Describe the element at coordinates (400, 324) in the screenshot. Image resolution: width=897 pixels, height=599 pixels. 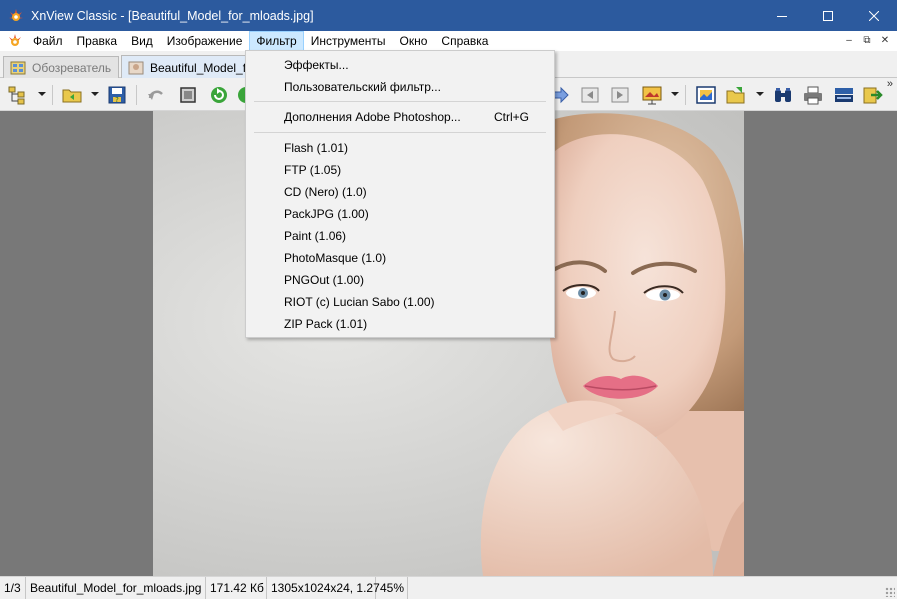
I see `filter-menu-zip-pack: ZIP Pack (1.01)` at that location.